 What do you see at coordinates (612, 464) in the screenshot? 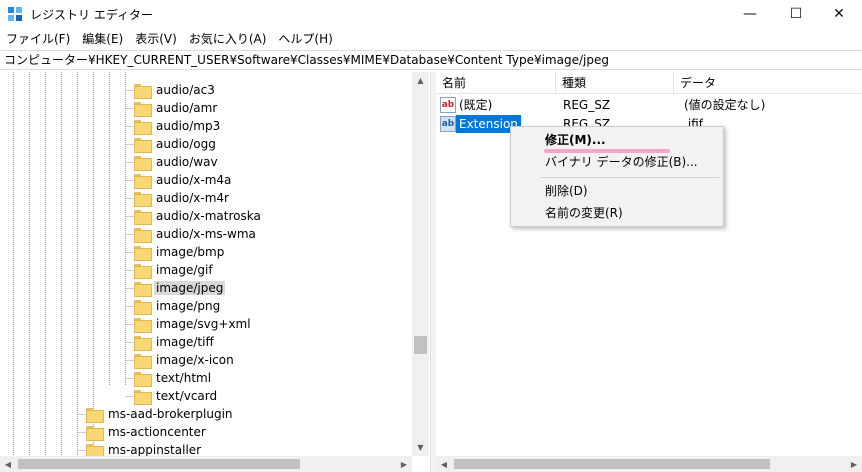
I see `list-horizontal-scroll-thumb` at bounding box center [612, 464].